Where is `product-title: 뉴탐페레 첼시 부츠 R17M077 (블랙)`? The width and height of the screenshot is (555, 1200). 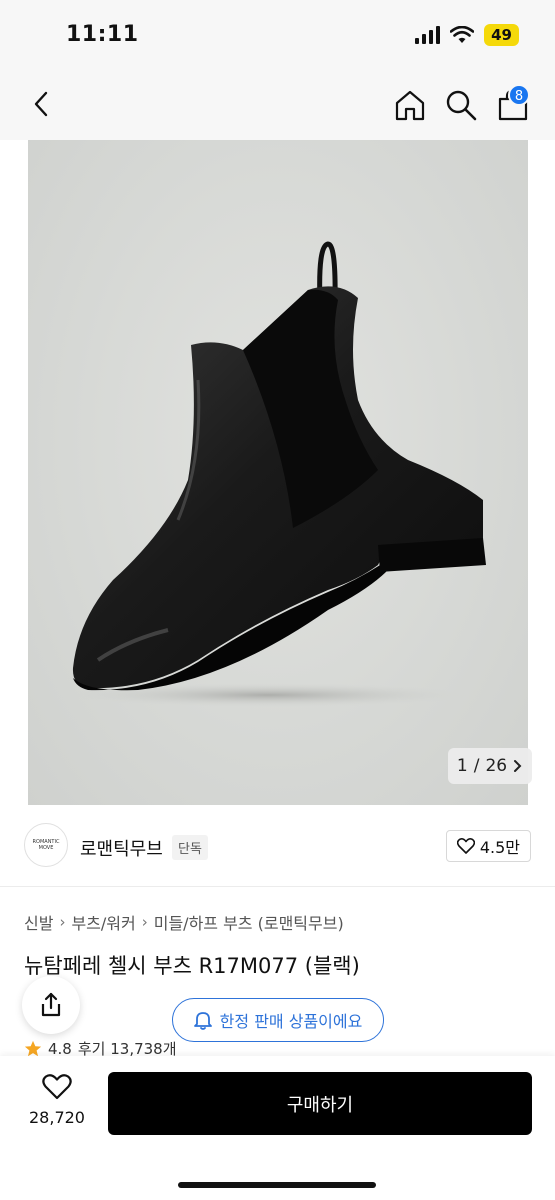 product-title: 뉴탐페레 첼시 부츠 R17M077 (블랙) is located at coordinates (192, 966).